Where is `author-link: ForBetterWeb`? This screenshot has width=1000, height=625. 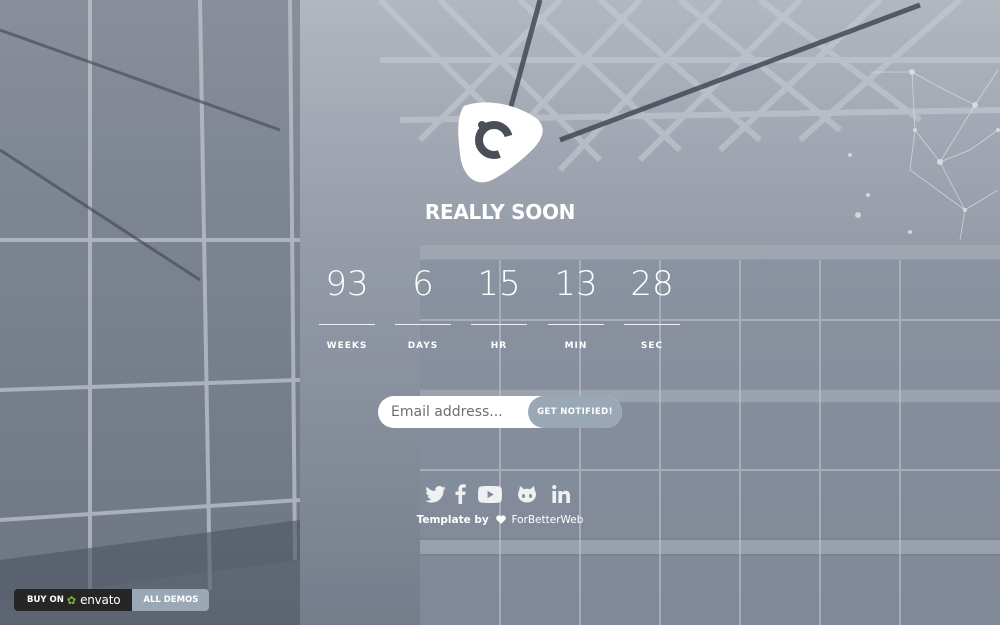
author-link: ForBetterWeb is located at coordinates (547, 520).